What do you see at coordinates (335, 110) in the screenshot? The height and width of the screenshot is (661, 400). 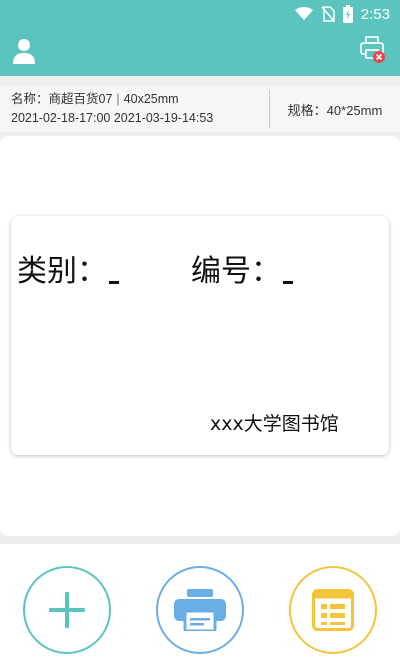 I see `spec-text: 规格：40*25mm` at bounding box center [335, 110].